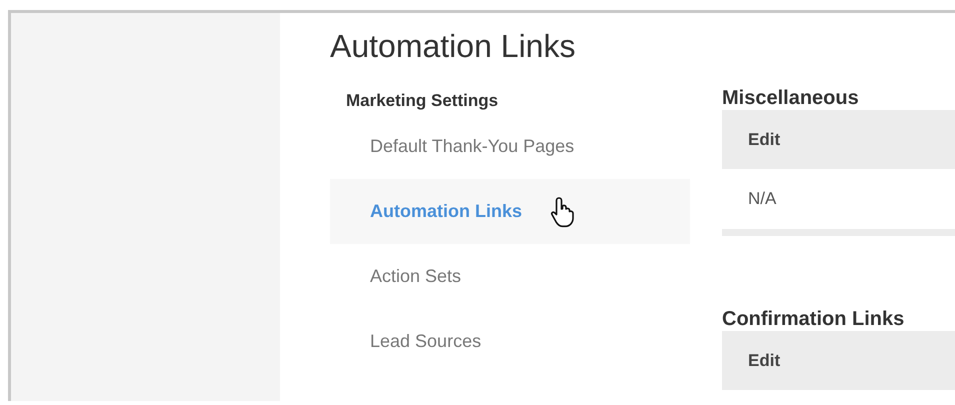 The height and width of the screenshot is (405, 955). I want to click on nav-item: Default Thank-You Pages, so click(510, 146).